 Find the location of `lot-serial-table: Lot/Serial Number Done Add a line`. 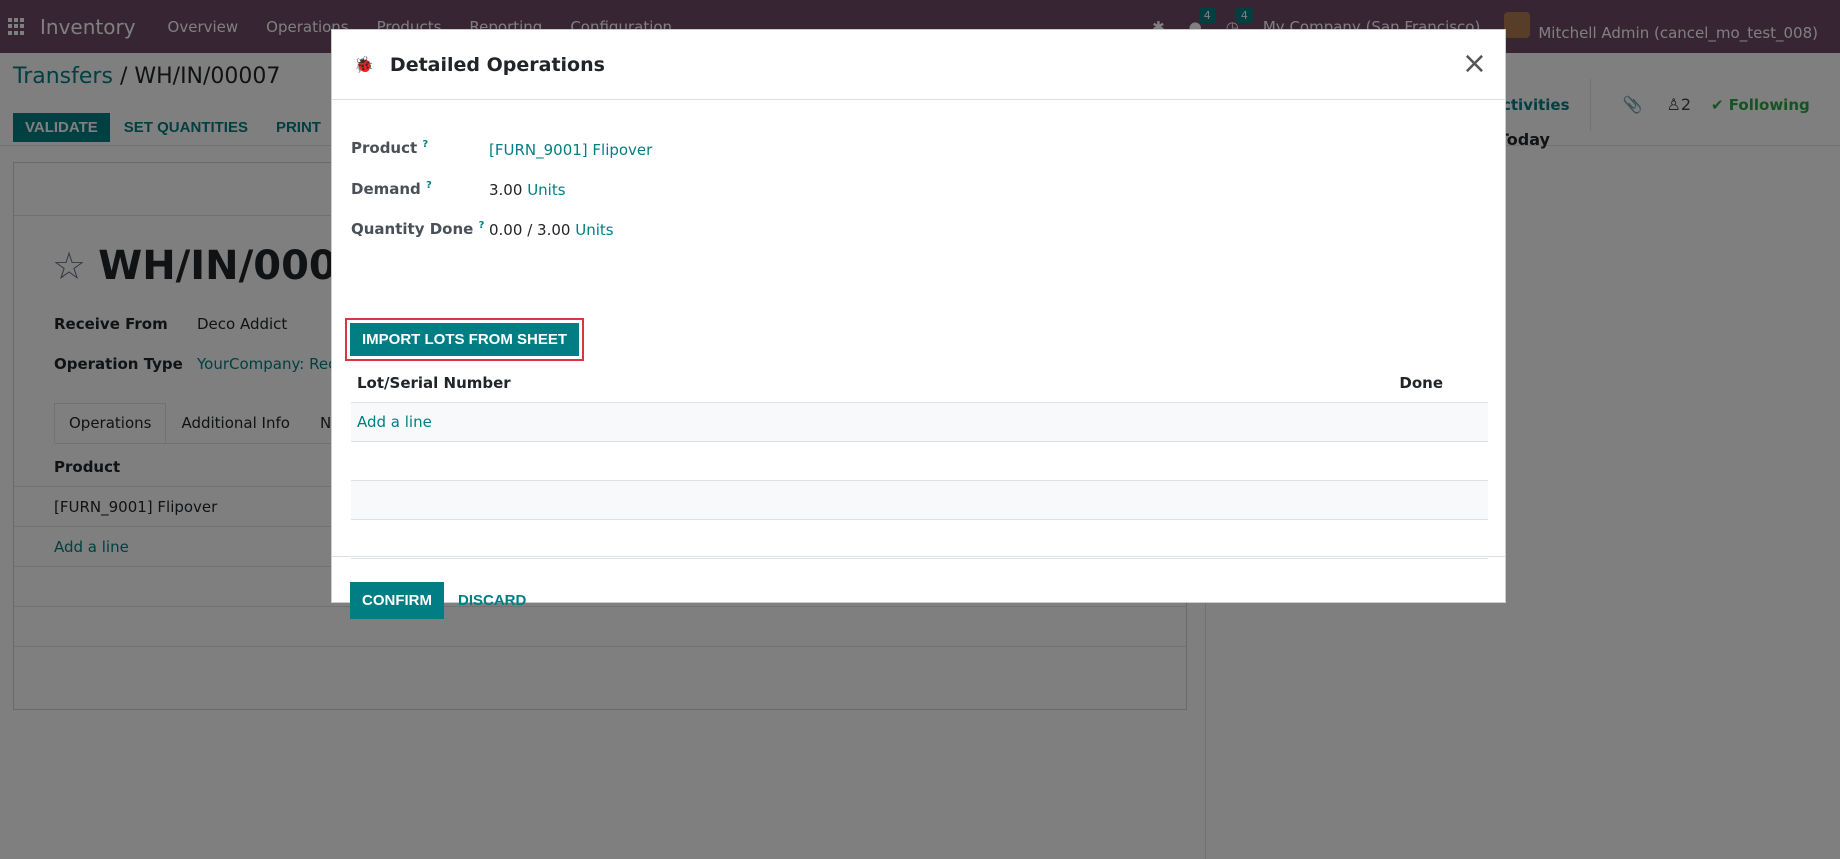

lot-serial-table: Lot/Serial Number Done Add a line is located at coordinates (919, 461).